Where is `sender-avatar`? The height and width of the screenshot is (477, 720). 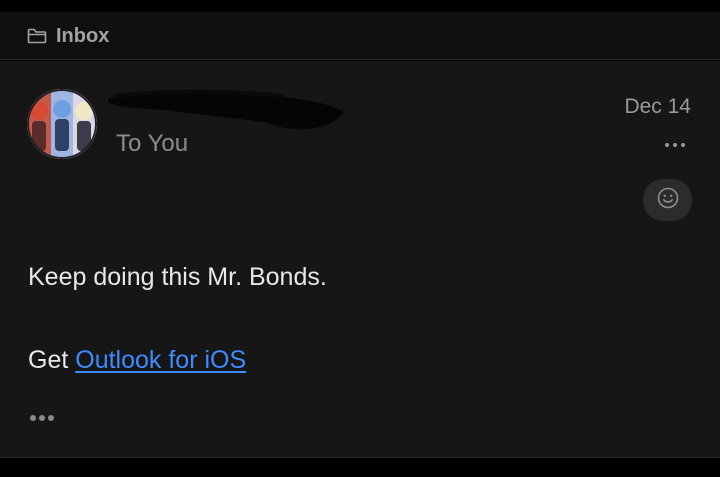
sender-avatar is located at coordinates (62, 124).